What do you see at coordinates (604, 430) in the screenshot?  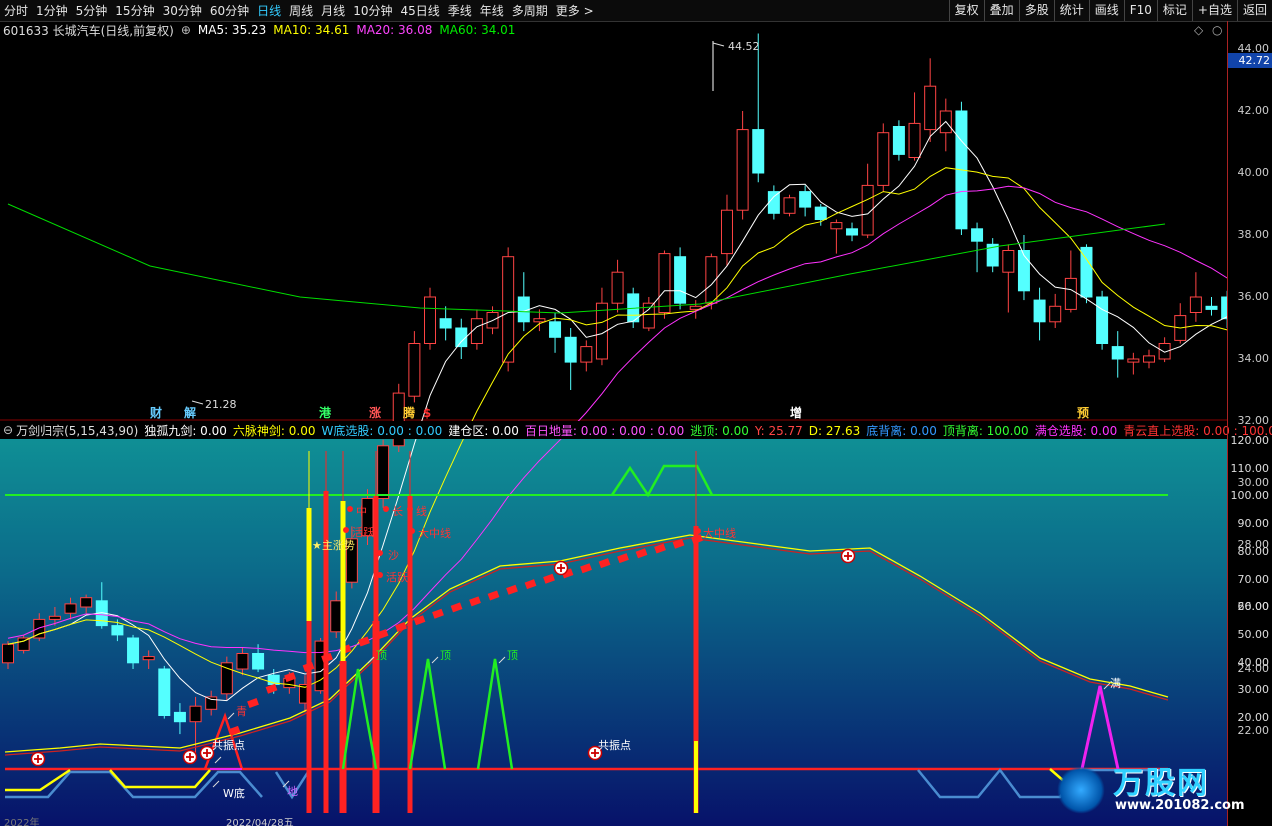 I see `indicator-value: 百日地量: 0.00 : 0.00 : 0.00` at bounding box center [604, 430].